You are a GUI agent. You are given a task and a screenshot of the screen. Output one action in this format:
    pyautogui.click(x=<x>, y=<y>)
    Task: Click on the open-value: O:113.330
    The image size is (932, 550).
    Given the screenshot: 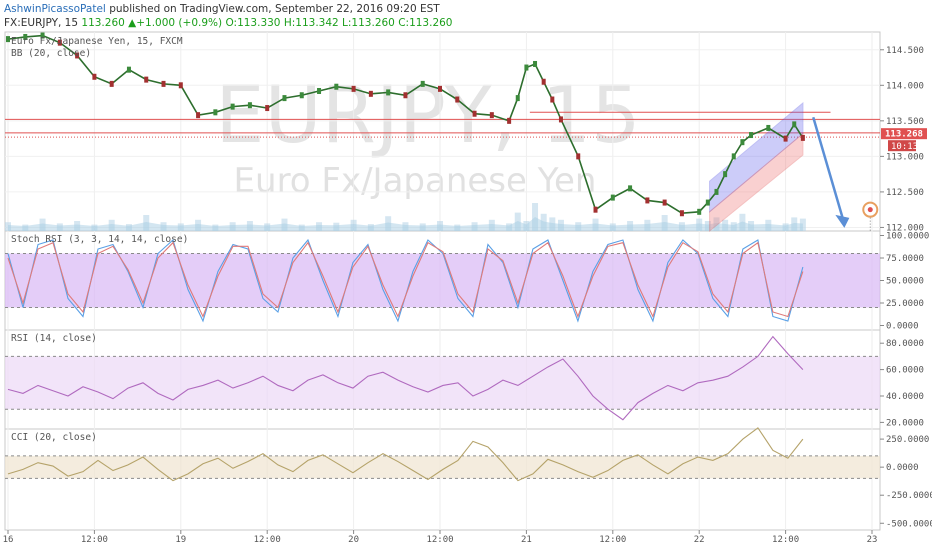 What is the action you would take?
    pyautogui.click(x=253, y=23)
    